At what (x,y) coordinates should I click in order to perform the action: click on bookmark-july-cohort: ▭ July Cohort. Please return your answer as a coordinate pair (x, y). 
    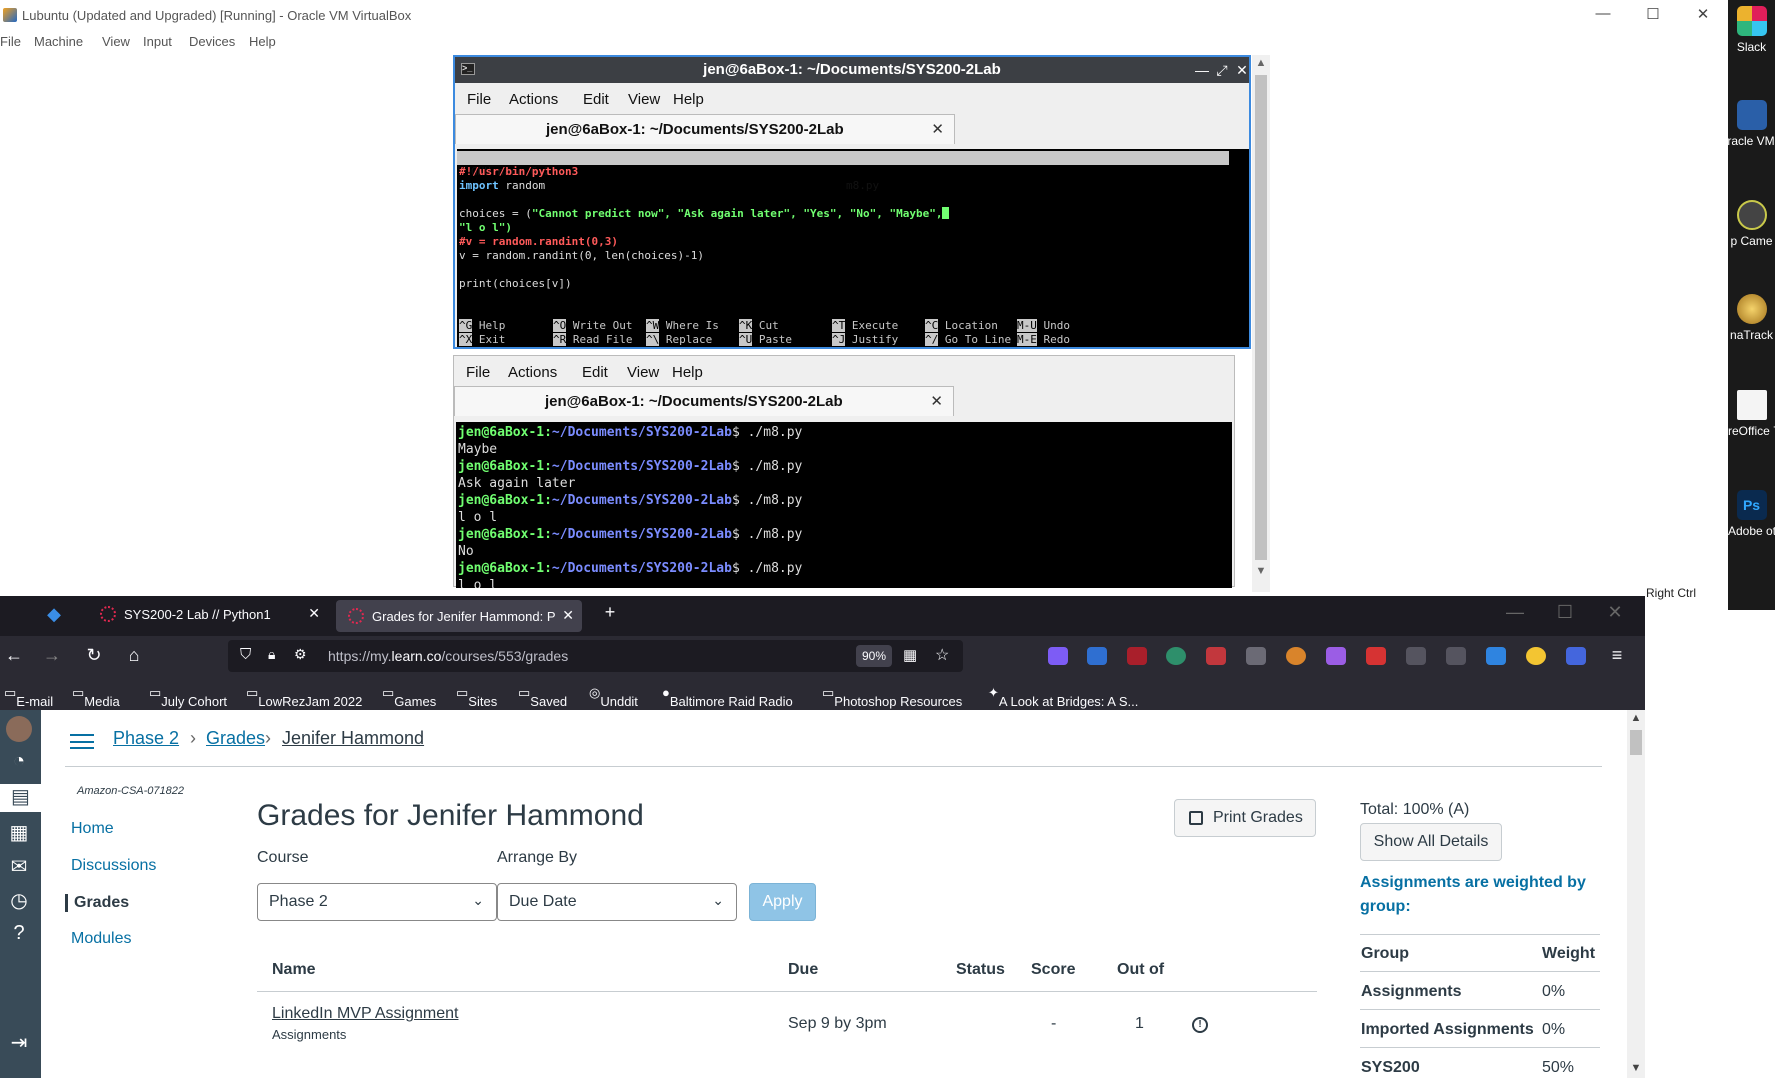
    Looking at the image, I should click on (188, 697).